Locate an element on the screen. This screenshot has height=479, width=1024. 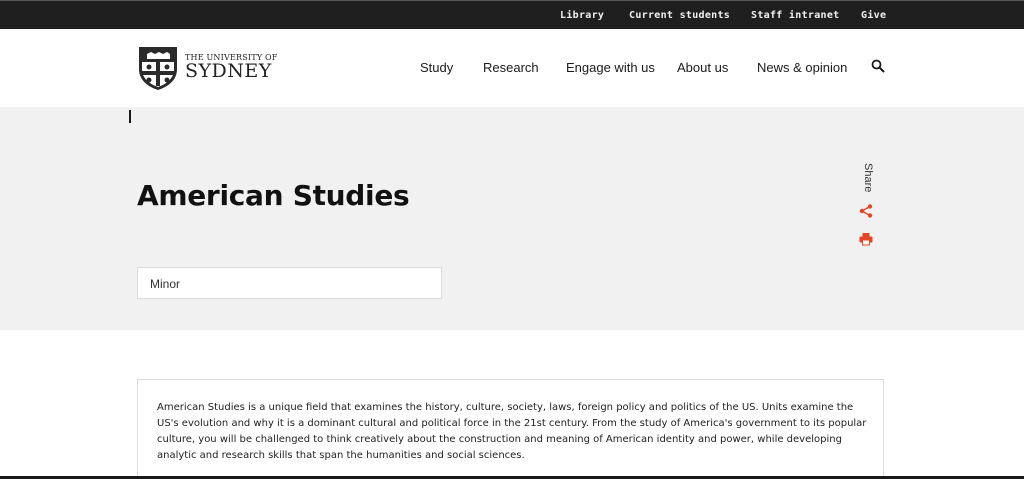
nav-engage-with-us: Engage with us is located at coordinates (610, 67).